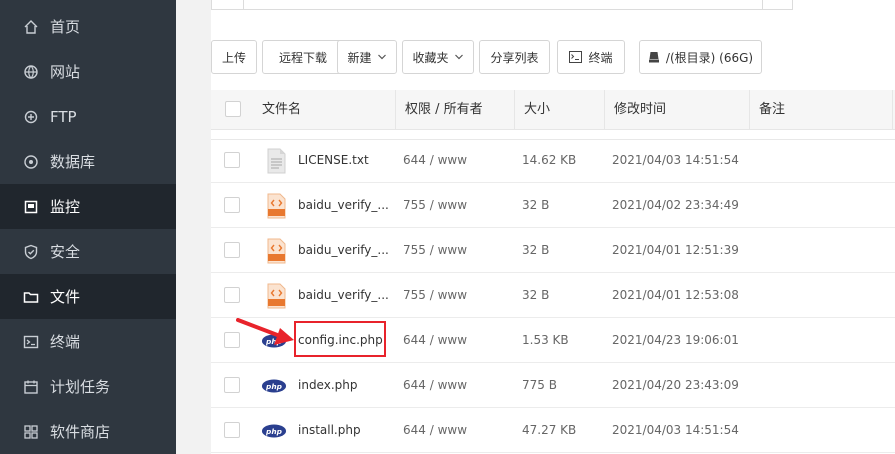 This screenshot has width=895, height=454. What do you see at coordinates (63, 116) in the screenshot?
I see `sidebar-item-label: FTP` at bounding box center [63, 116].